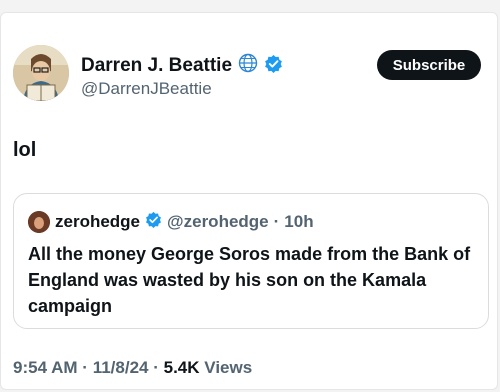  What do you see at coordinates (273, 66) in the screenshot?
I see `verified-badge-icon` at bounding box center [273, 66].